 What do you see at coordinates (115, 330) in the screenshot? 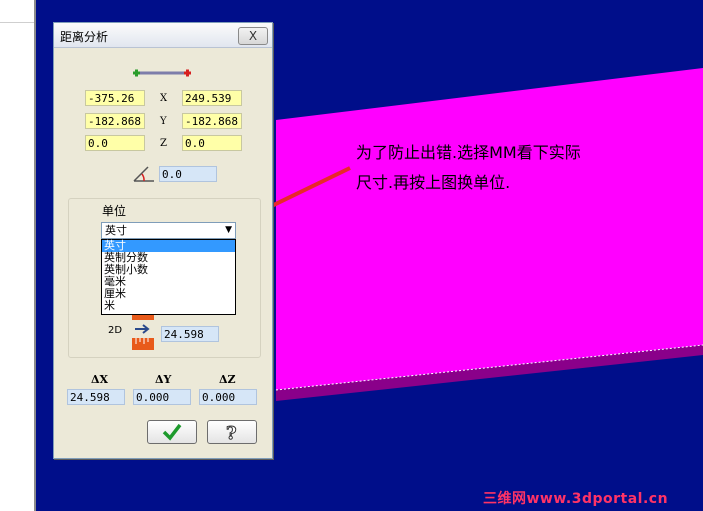
I see `distance-2d-label: 2D` at bounding box center [115, 330].